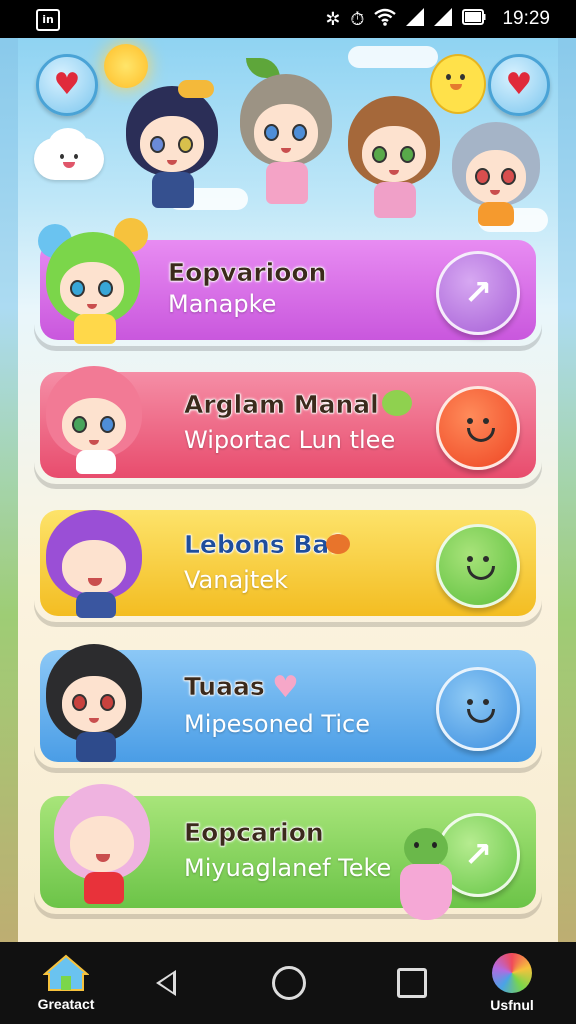  I want to click on card-action-button: ↗, so click(478, 293).